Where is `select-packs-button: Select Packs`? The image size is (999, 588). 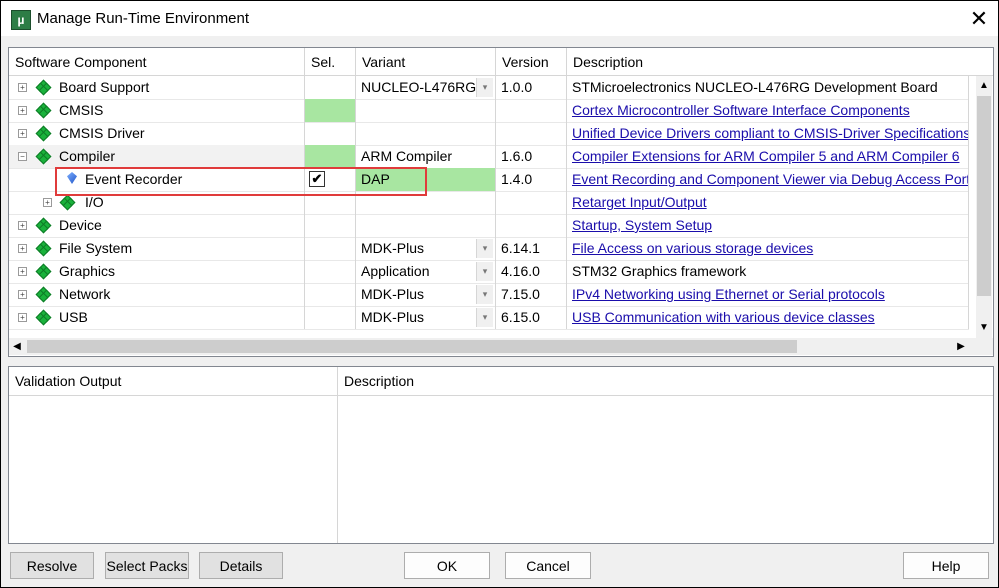
select-packs-button: Select Packs is located at coordinates (147, 565).